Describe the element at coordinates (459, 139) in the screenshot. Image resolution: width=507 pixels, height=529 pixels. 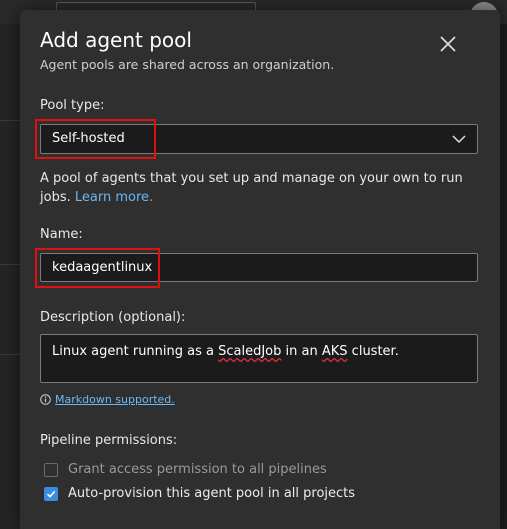
I see `chevron-down-icon` at that location.